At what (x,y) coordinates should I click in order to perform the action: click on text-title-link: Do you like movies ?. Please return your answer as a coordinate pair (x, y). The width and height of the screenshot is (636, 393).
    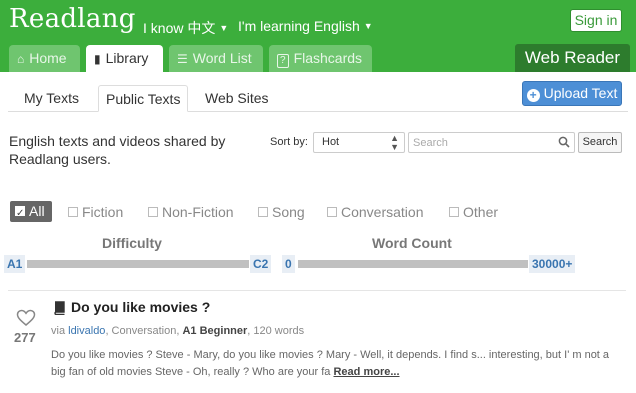
    Looking at the image, I should click on (140, 307).